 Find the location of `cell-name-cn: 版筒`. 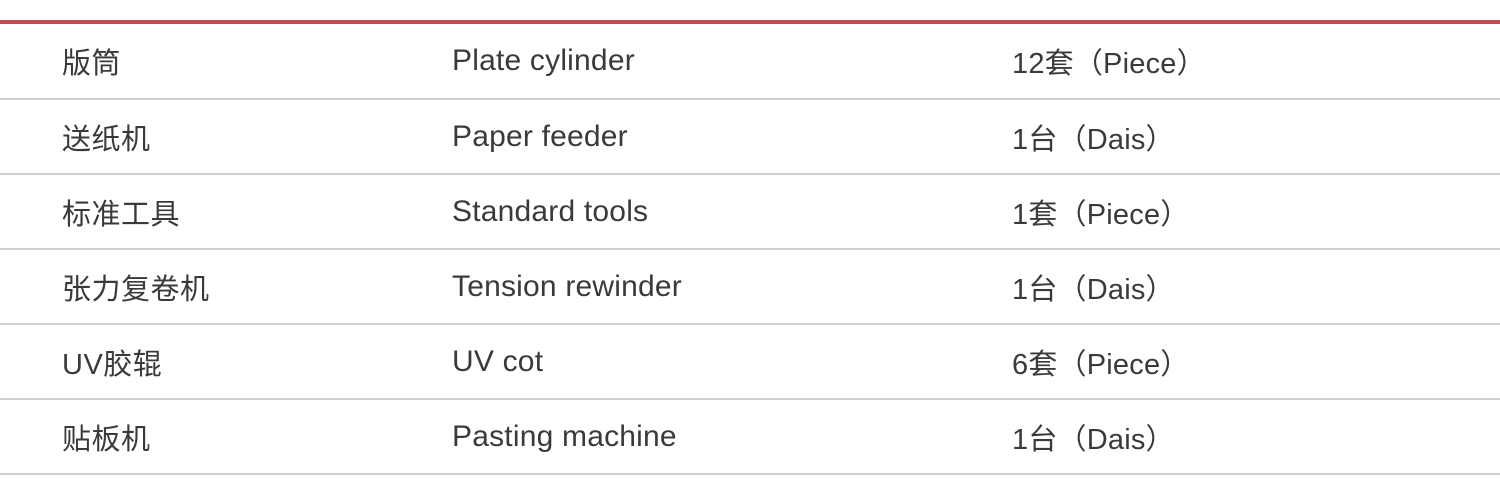

cell-name-cn: 版筒 is located at coordinates (226, 62).